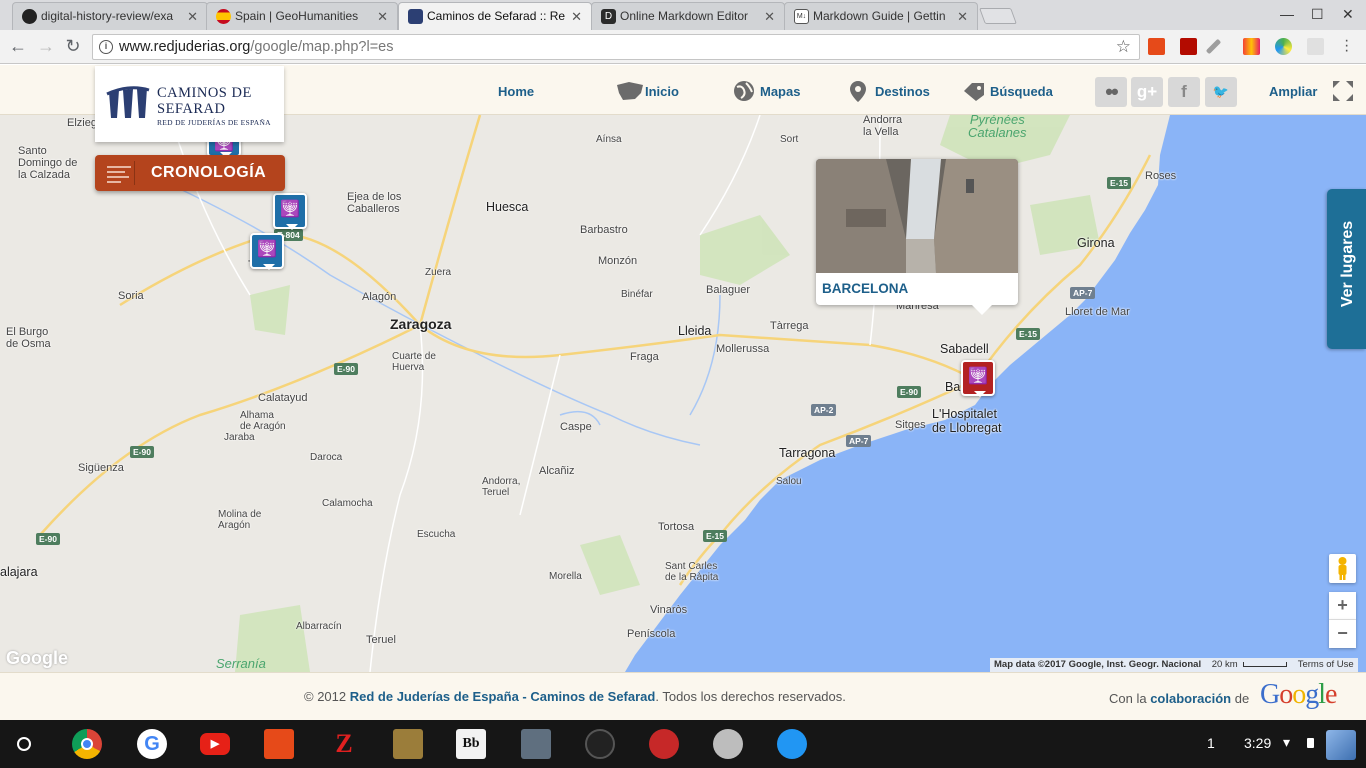 The height and width of the screenshot is (768, 1366). What do you see at coordinates (302, 16) in the screenshot?
I see `tab-geohumanities: Spain | GeoHumanities ✕` at bounding box center [302, 16].